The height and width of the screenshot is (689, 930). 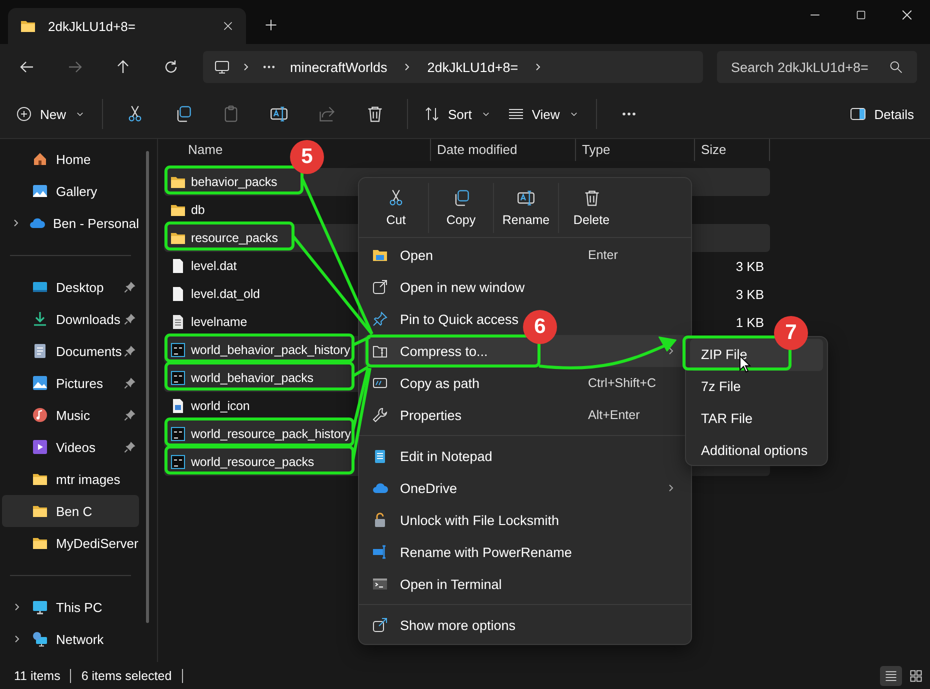 I want to click on shortcut-text: Ctrl+Shift+C, so click(x=622, y=383).